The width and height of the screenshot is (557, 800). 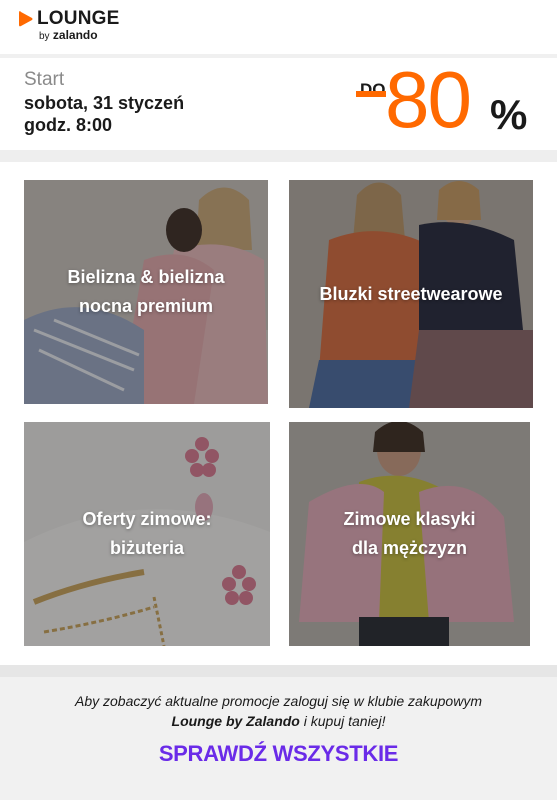 I want to click on lounge-play-icon, so click(x=26, y=19).